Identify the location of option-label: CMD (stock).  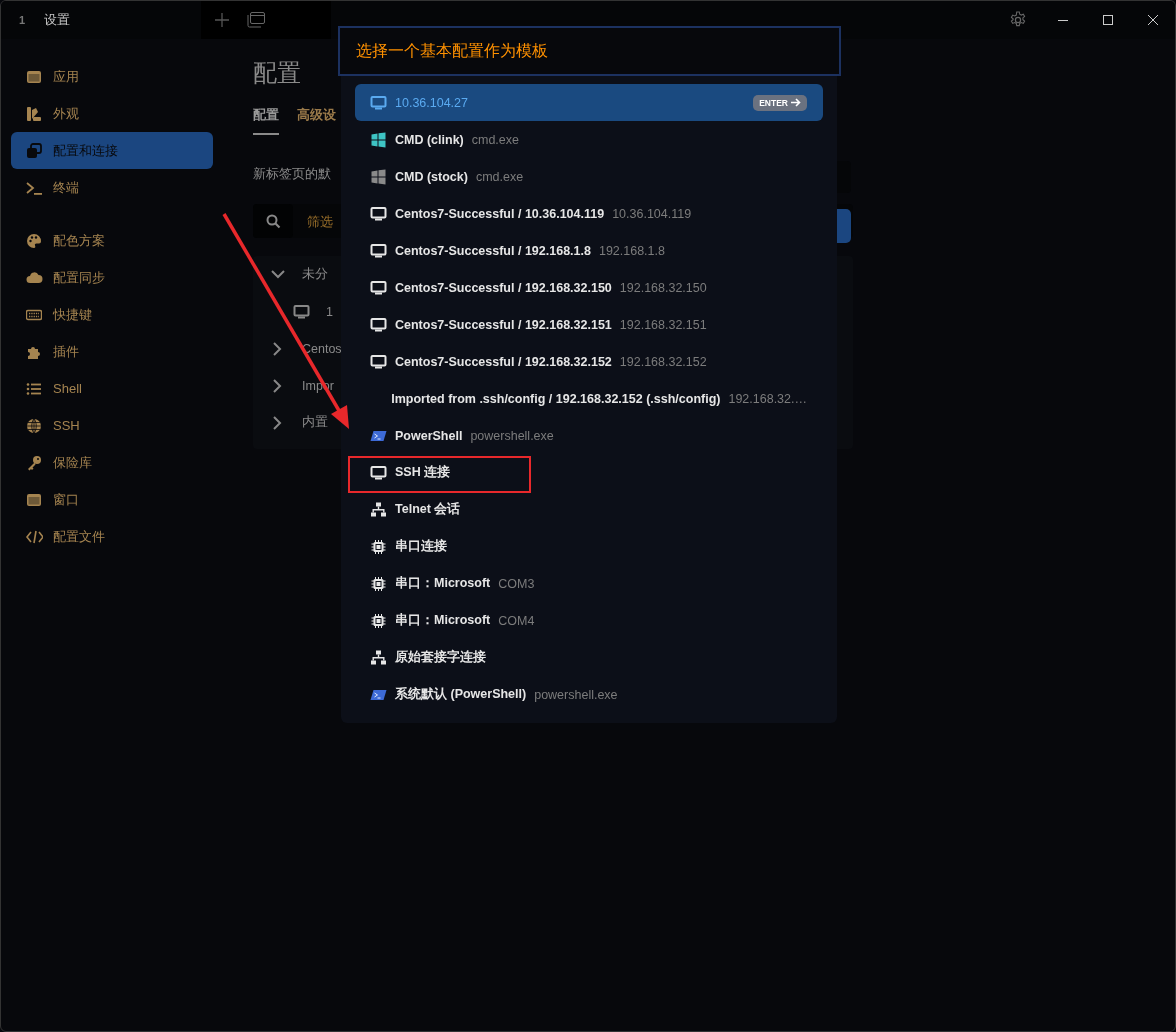
(431, 176).